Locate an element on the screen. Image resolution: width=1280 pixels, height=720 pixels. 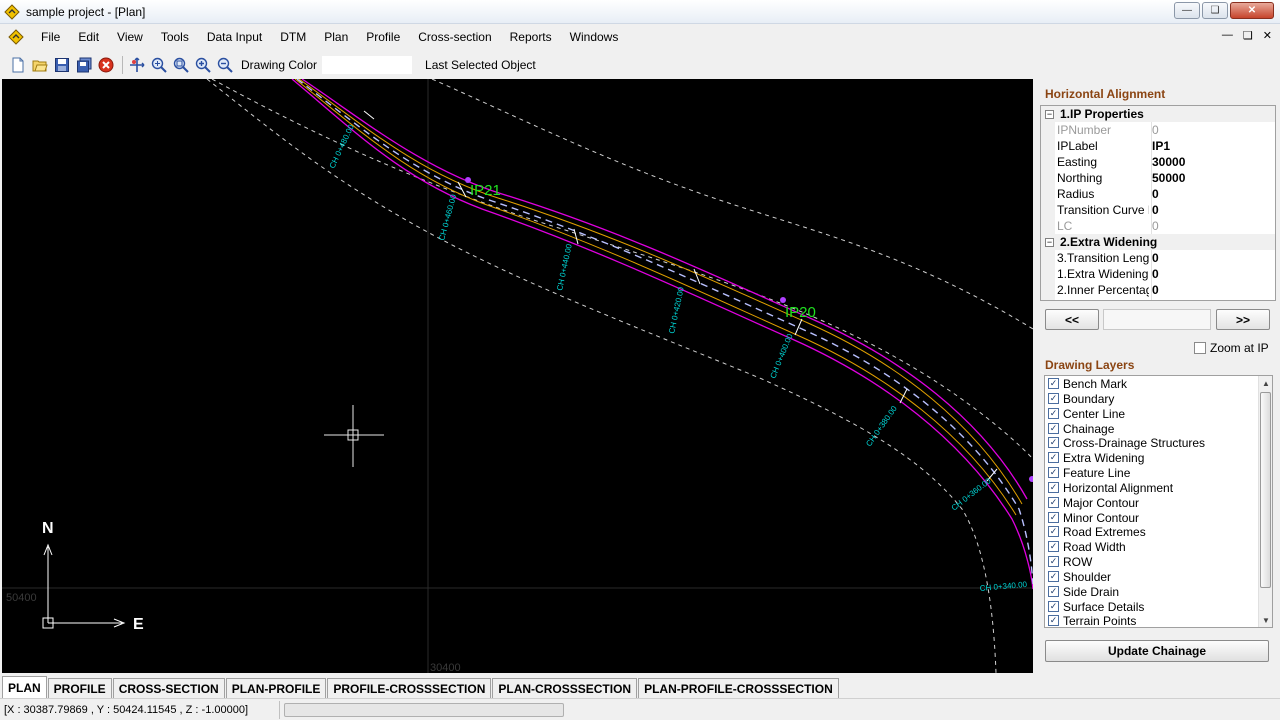
prop-row-easting: Easting 30000 is located at coordinates (1158, 162).